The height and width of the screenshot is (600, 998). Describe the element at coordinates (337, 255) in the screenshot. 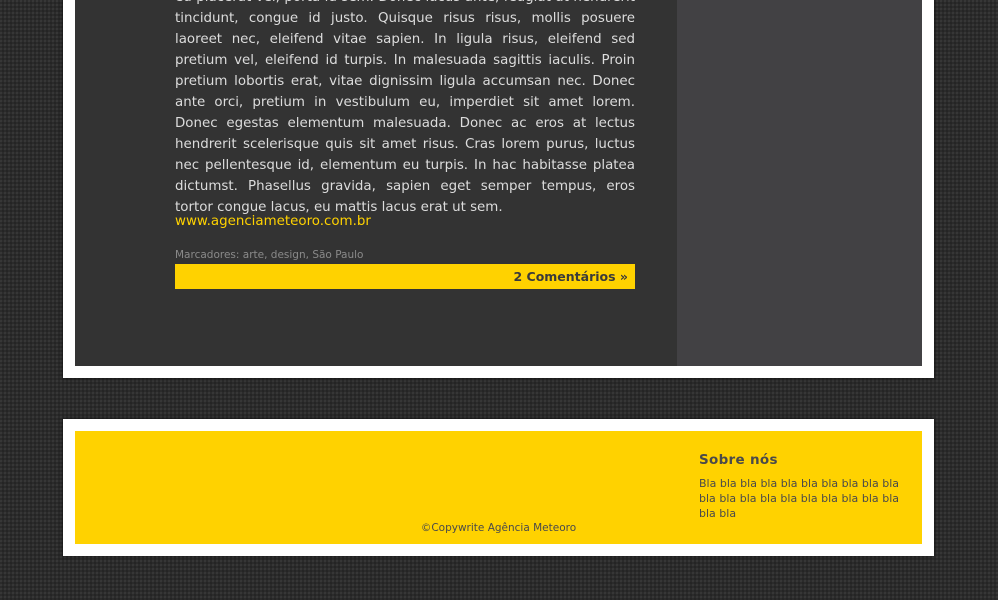

I see `tag-link-sao-paulo: São Paulo` at that location.